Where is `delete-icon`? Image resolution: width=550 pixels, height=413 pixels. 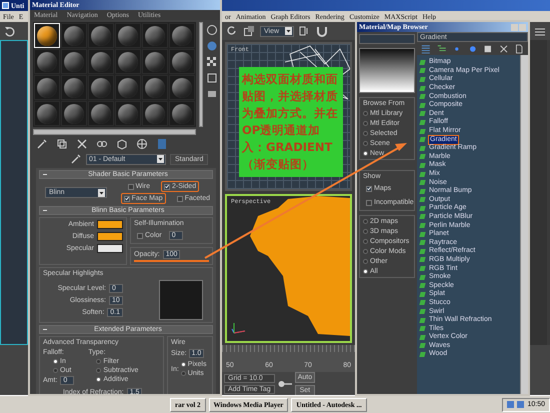 delete-icon is located at coordinates (503, 48).